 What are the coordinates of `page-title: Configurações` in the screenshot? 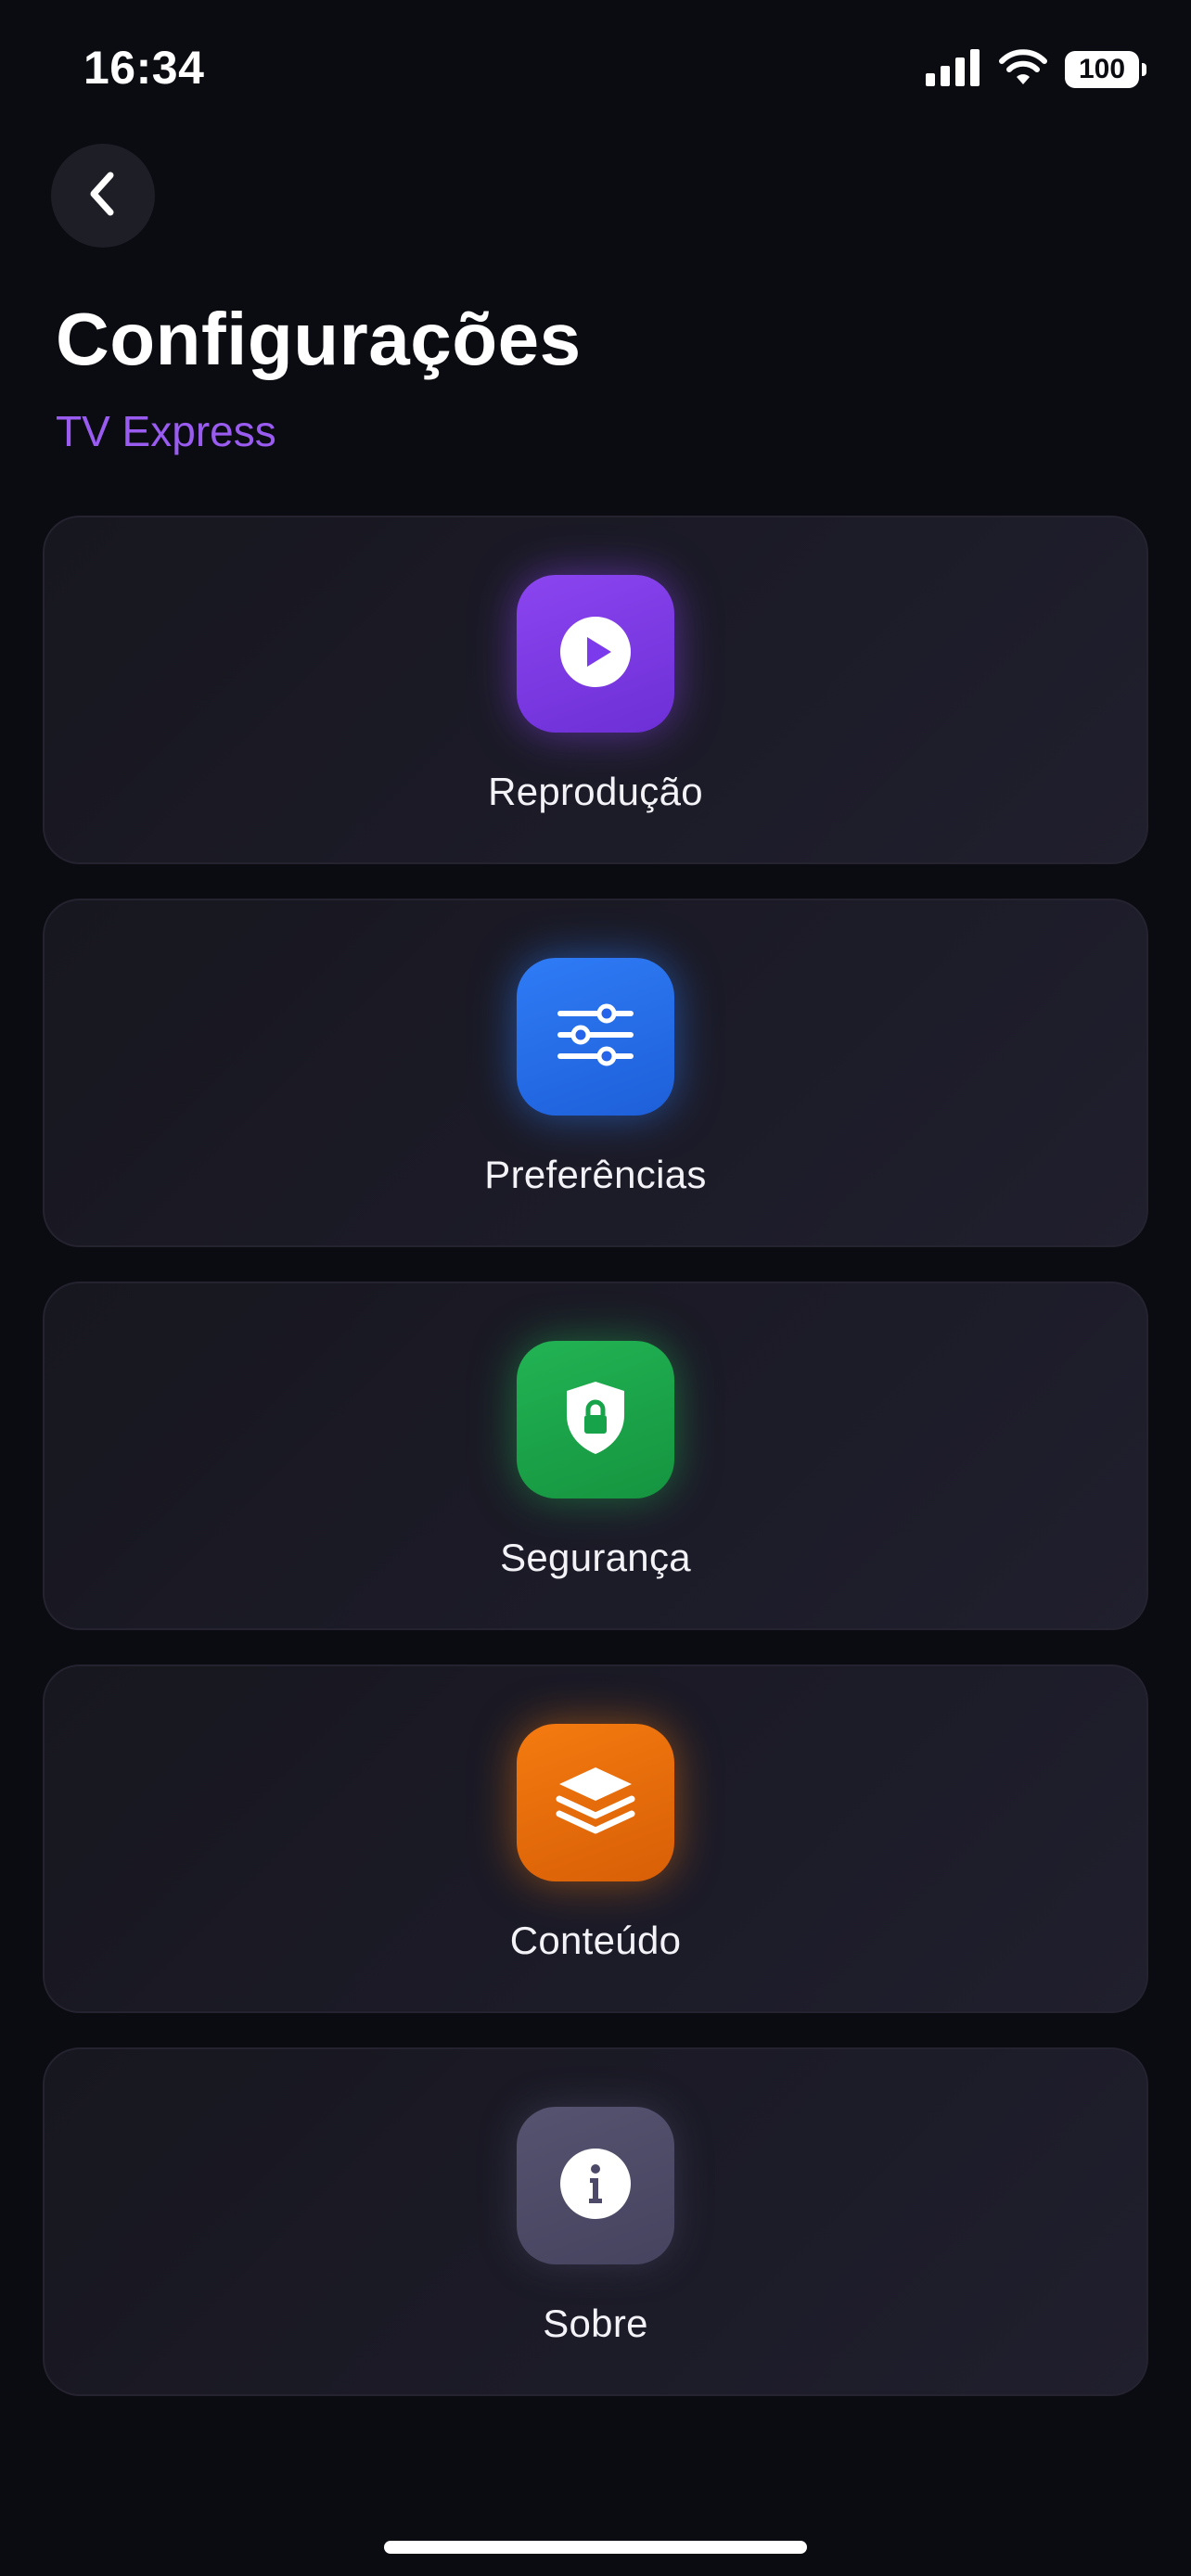 It's located at (319, 339).